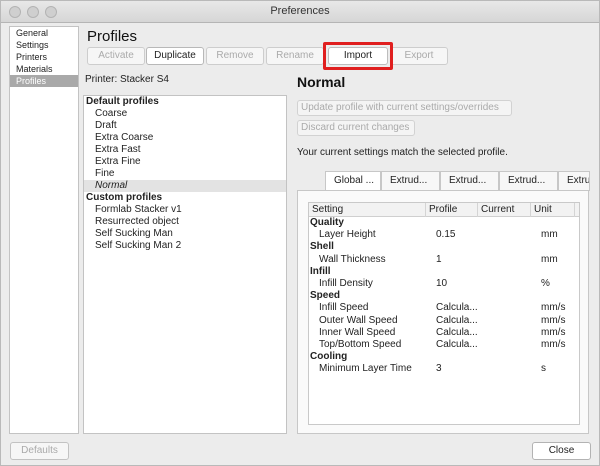  What do you see at coordinates (185, 162) in the screenshot?
I see `list-item: Extra Fine` at bounding box center [185, 162].